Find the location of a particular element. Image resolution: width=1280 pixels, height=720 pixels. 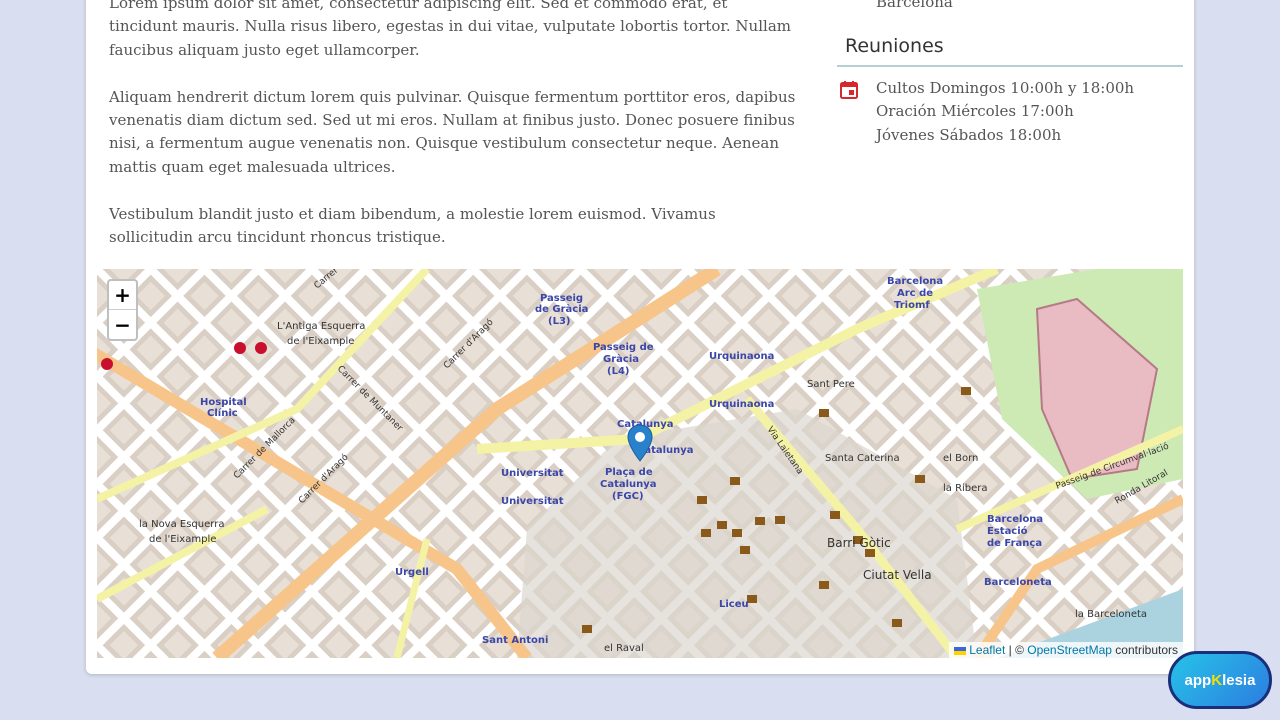

svg-text: la Ribera is located at coordinates (965, 488).